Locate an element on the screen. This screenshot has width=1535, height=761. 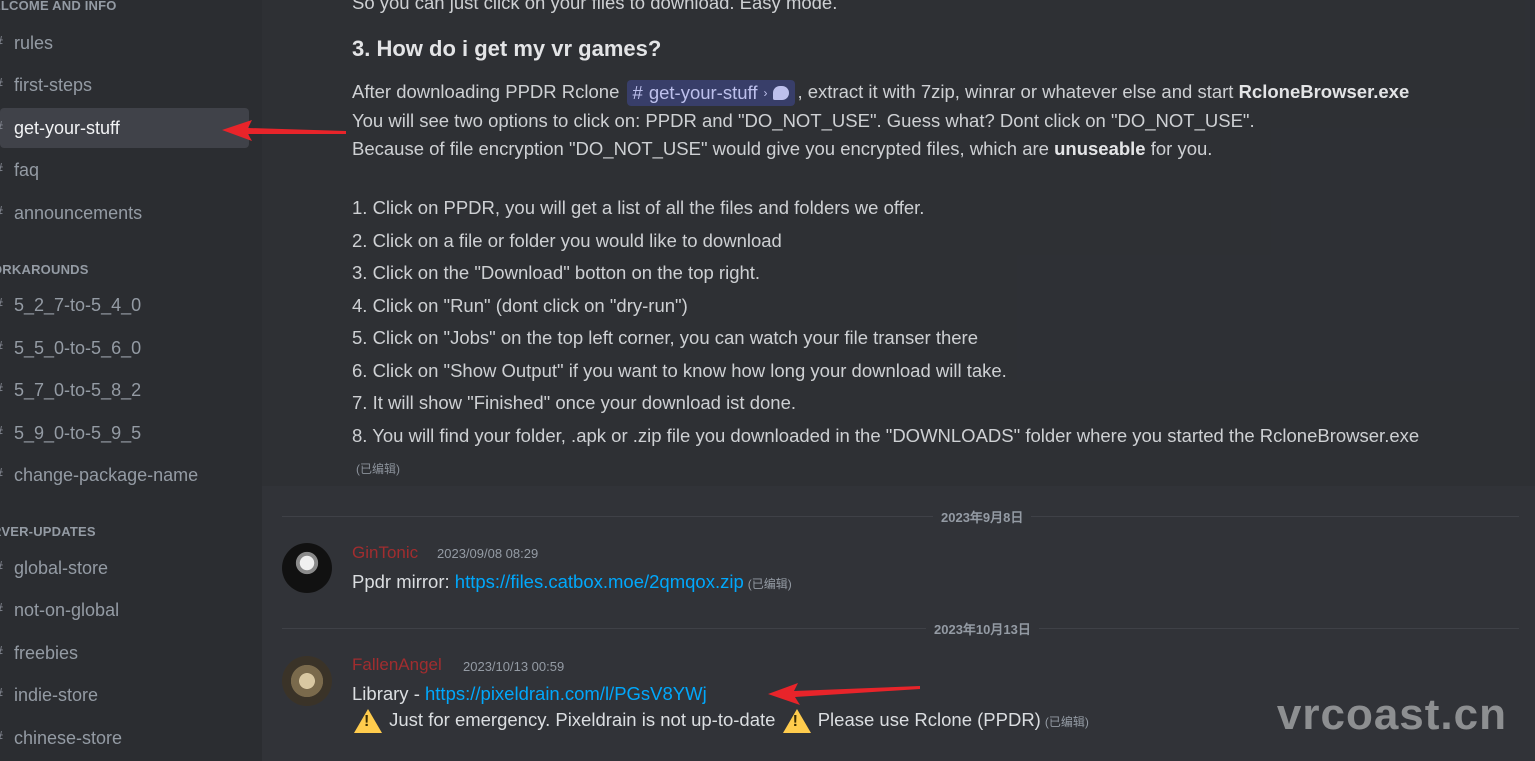
category-server-updates: RVER-UPDATES is located at coordinates (48, 531).